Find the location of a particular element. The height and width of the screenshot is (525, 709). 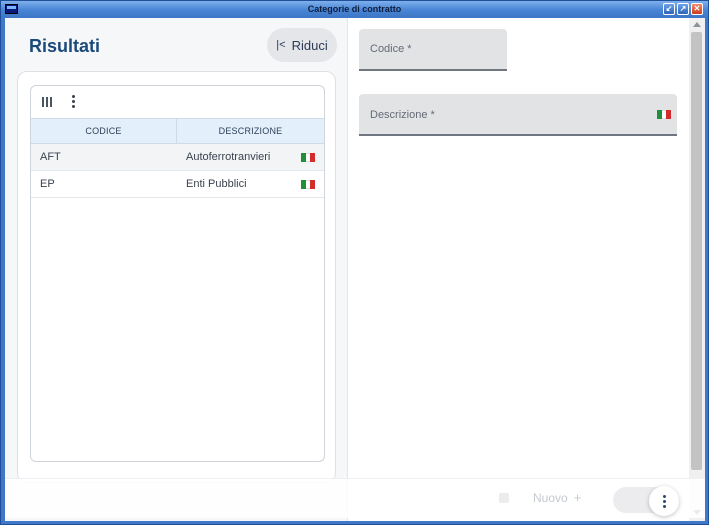

code-field: Codice * is located at coordinates (433, 50).